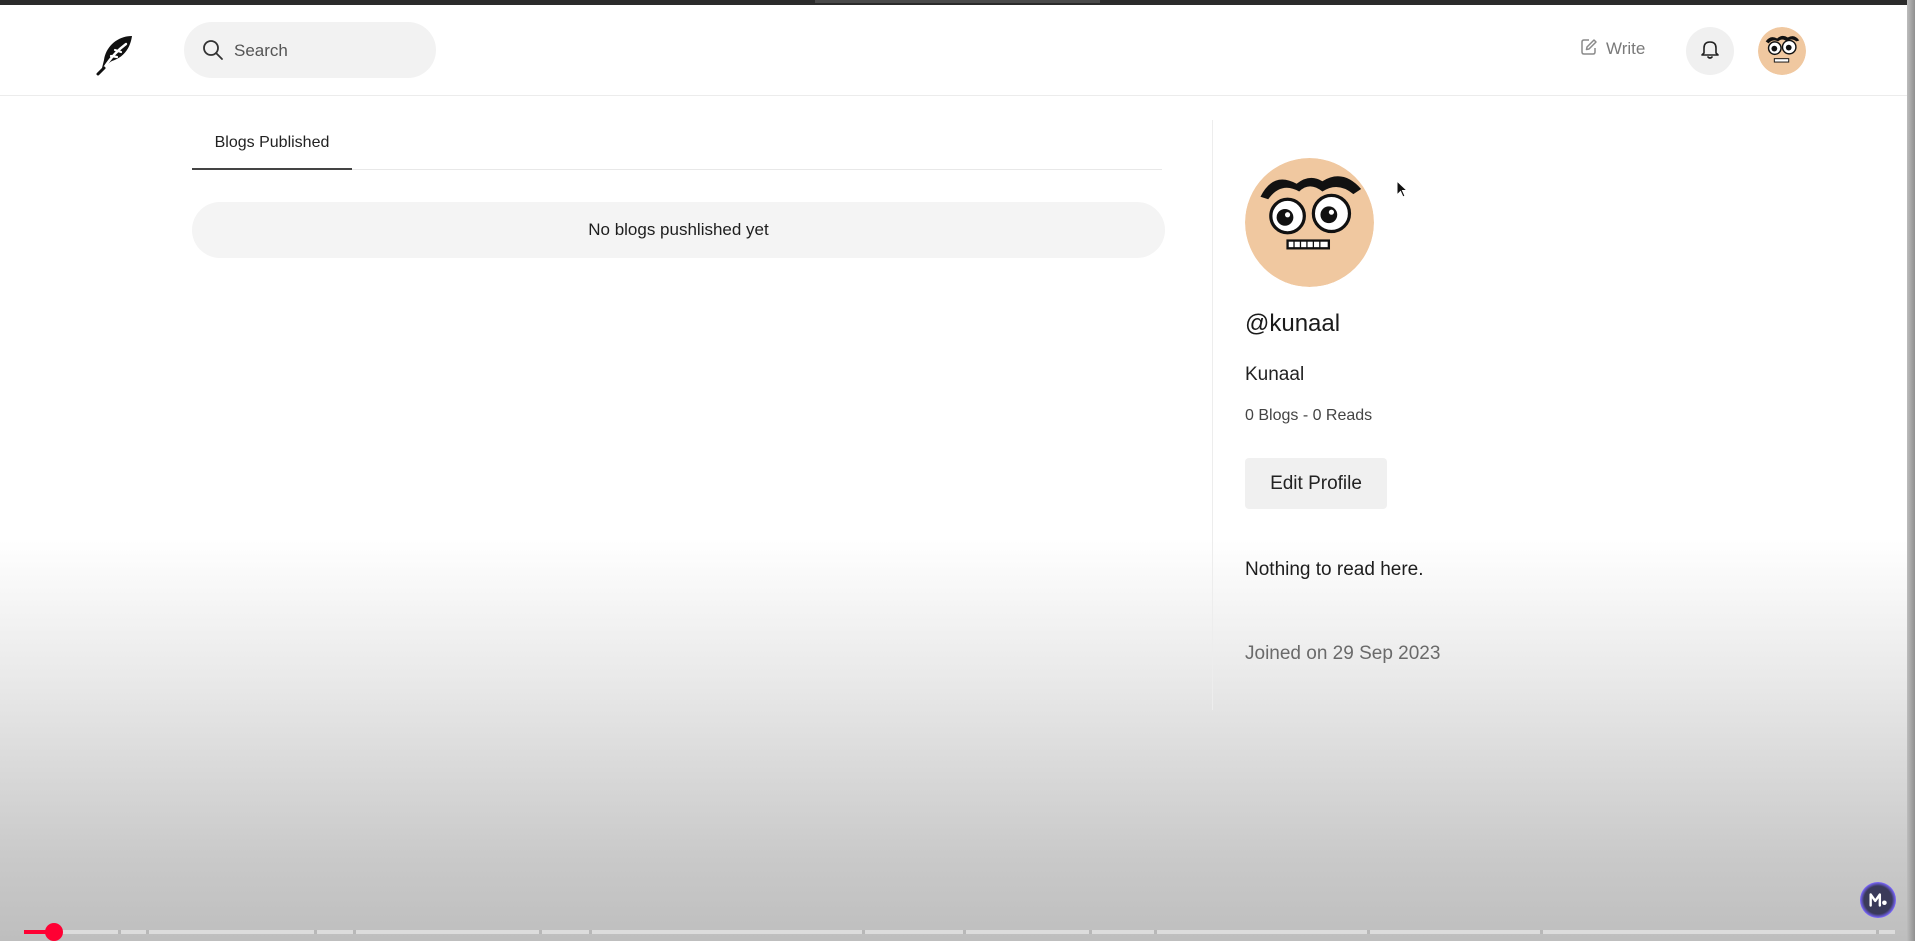 This screenshot has width=1915, height=941. I want to click on bell-icon, so click(1710, 51).